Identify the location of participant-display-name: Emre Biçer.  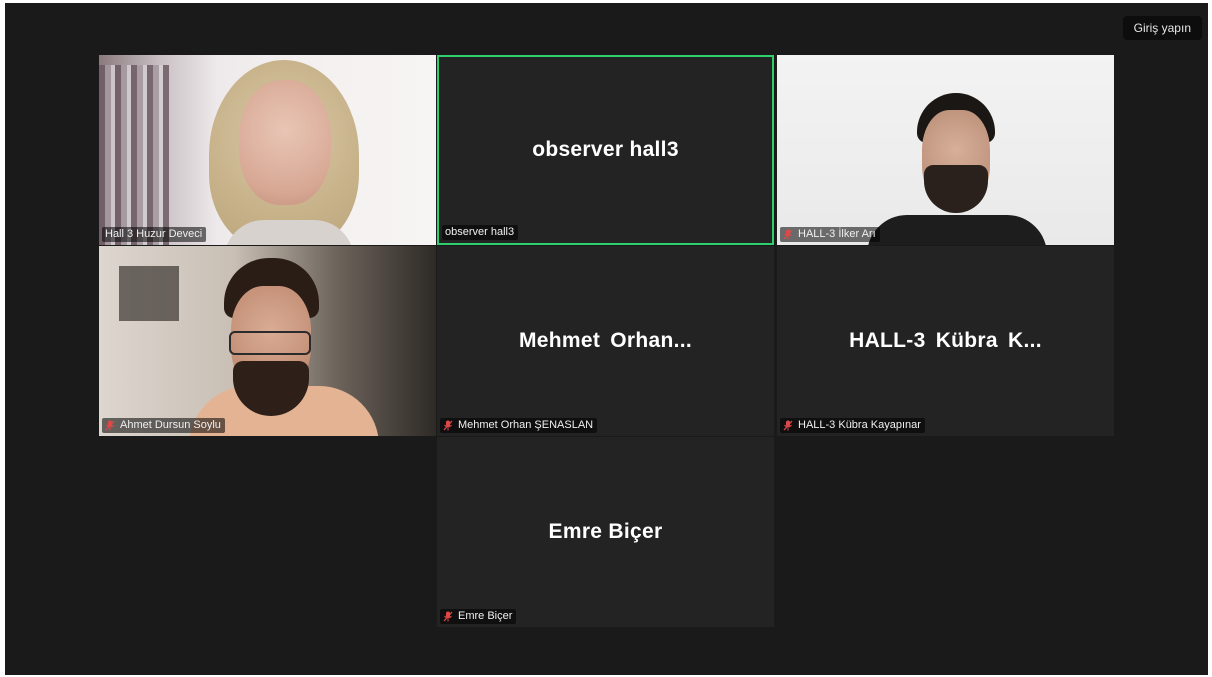
(605, 531).